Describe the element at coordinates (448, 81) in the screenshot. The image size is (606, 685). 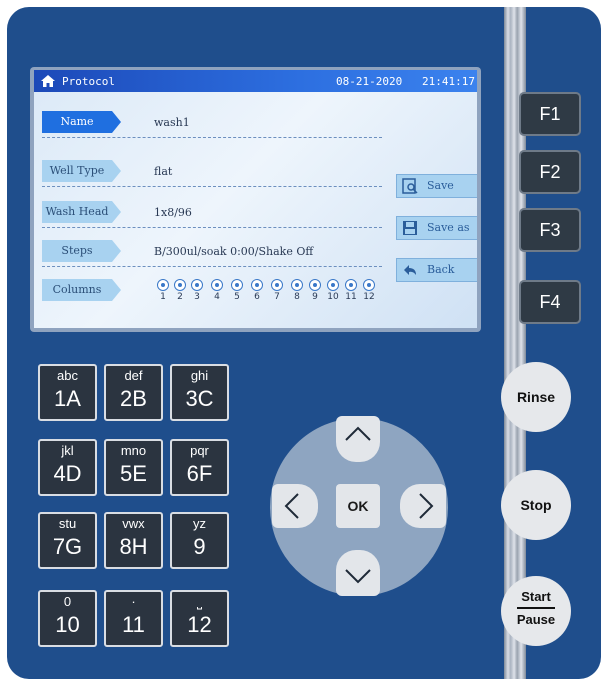
I see `time-display: 21:41:17` at that location.